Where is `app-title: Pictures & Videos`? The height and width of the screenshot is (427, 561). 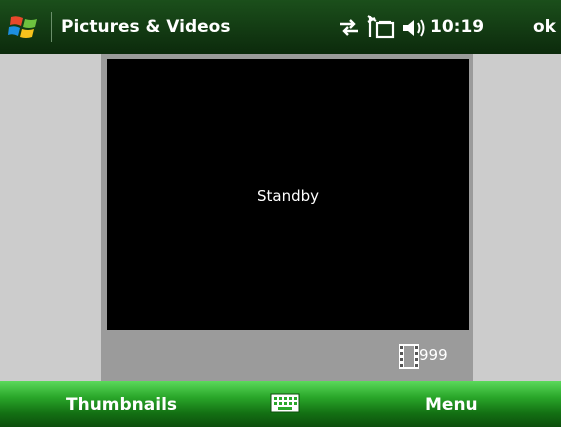 app-title: Pictures & Videos is located at coordinates (146, 27).